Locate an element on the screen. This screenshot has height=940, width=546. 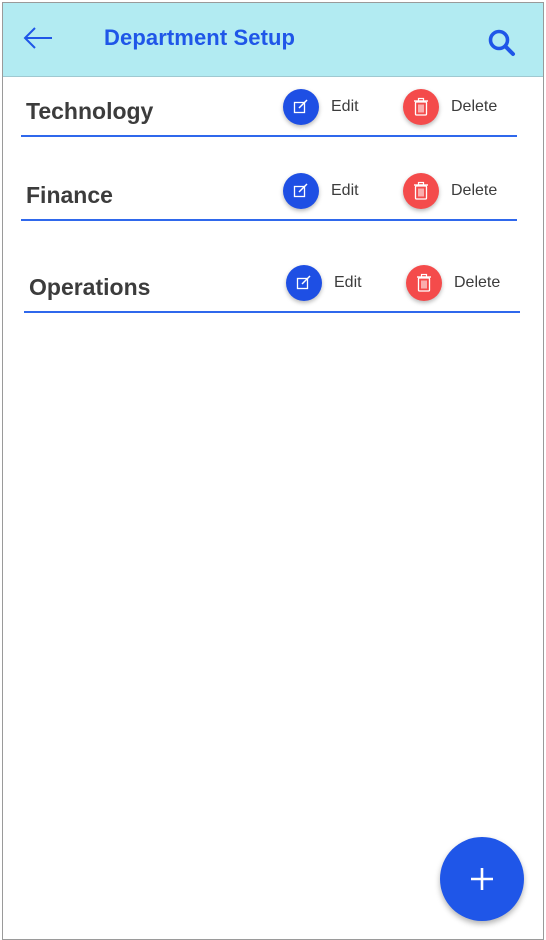
department-name: Technology is located at coordinates (90, 111).